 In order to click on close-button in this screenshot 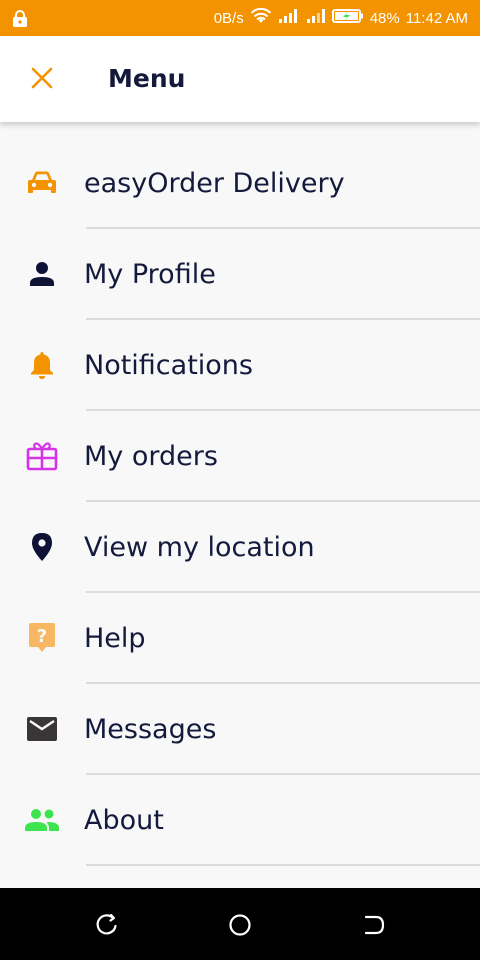, I will do `click(42, 80)`.